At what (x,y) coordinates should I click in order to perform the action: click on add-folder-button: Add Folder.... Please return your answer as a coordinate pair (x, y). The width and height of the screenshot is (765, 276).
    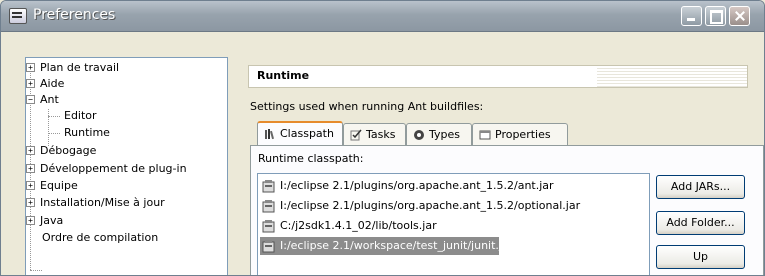
    Looking at the image, I should click on (700, 223).